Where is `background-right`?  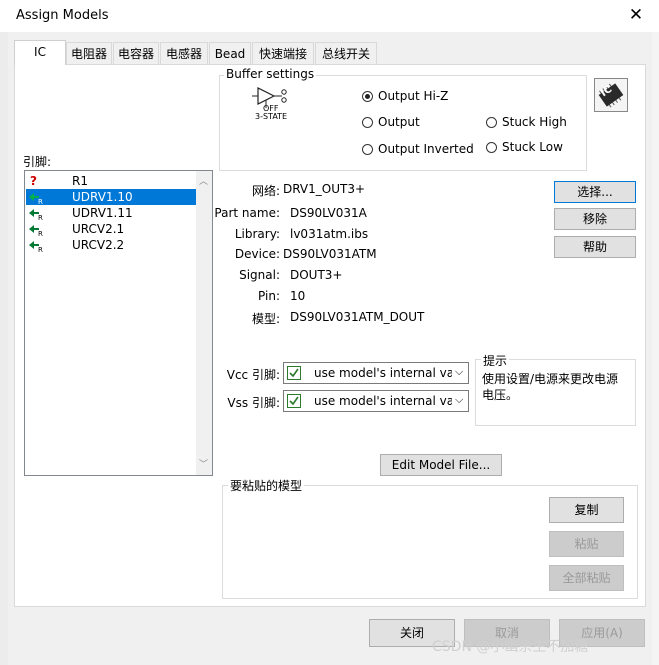
background-right is located at coordinates (655, 348).